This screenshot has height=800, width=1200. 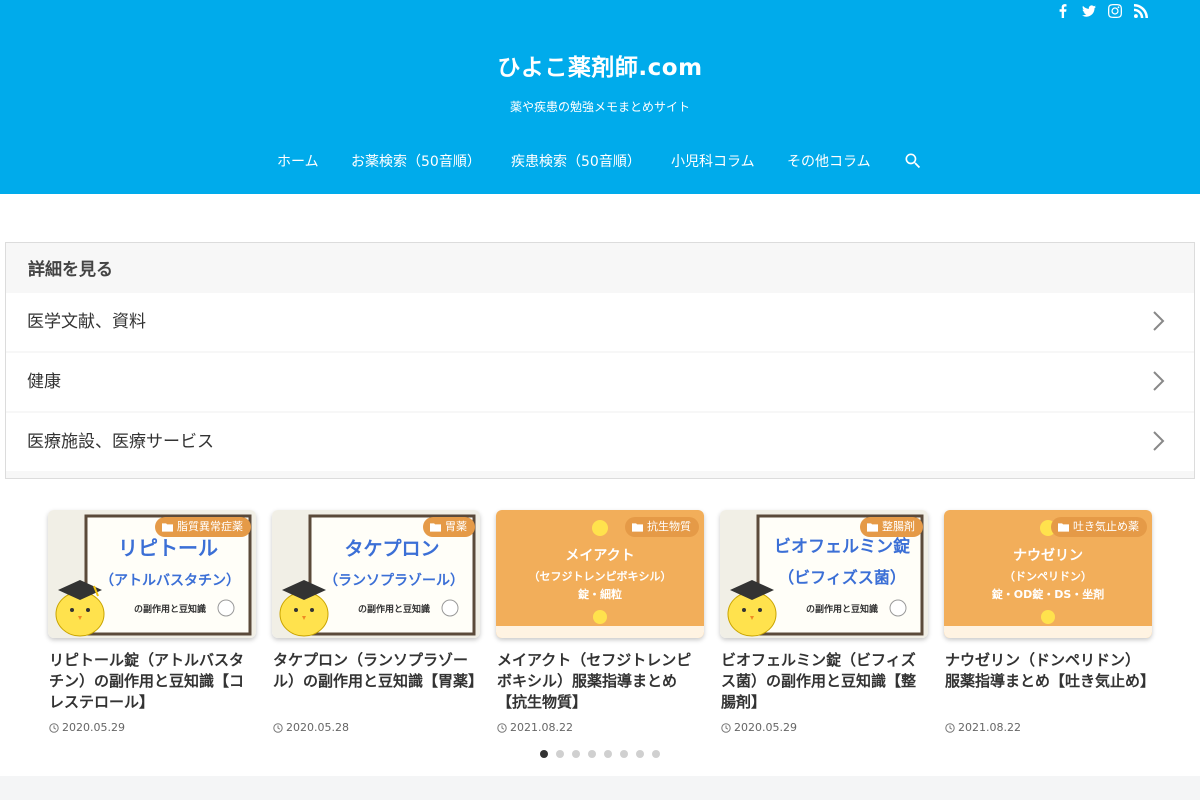 What do you see at coordinates (600, 442) in the screenshot?
I see `detail-item-medical-facilities: 医療施設、医療サービス` at bounding box center [600, 442].